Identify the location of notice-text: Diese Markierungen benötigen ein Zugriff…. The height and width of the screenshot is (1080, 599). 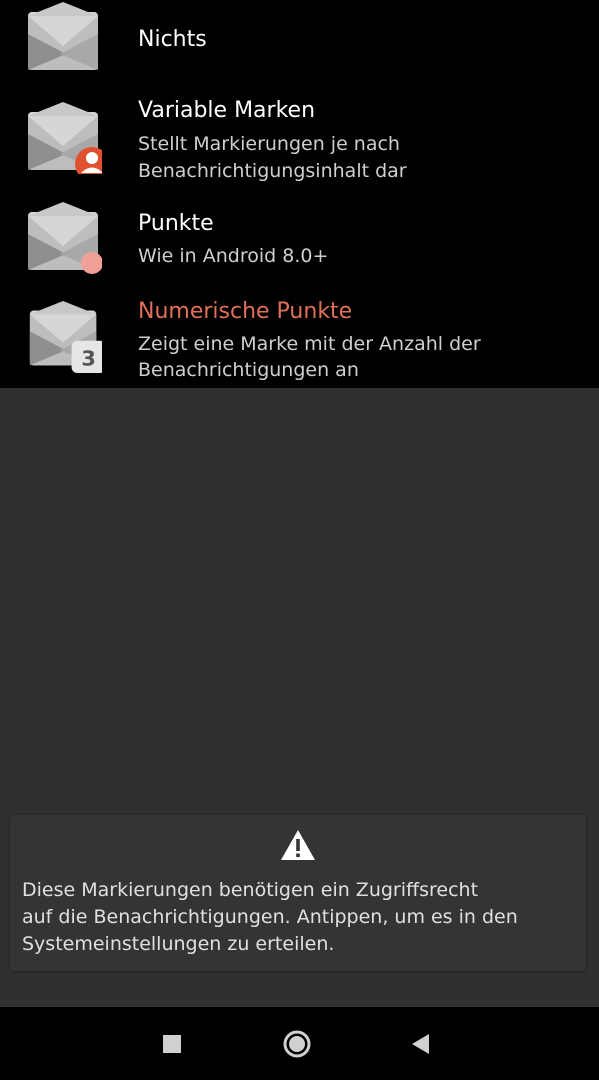
(299, 917).